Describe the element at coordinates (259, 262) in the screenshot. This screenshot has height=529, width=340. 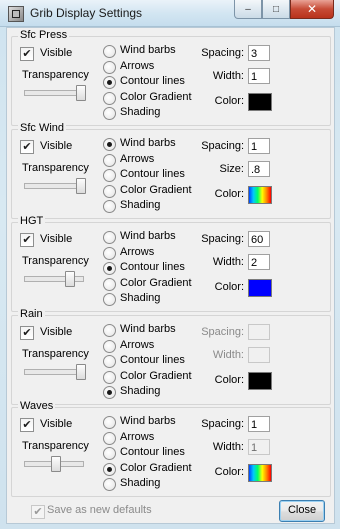
I see `field2-input: 2` at that location.